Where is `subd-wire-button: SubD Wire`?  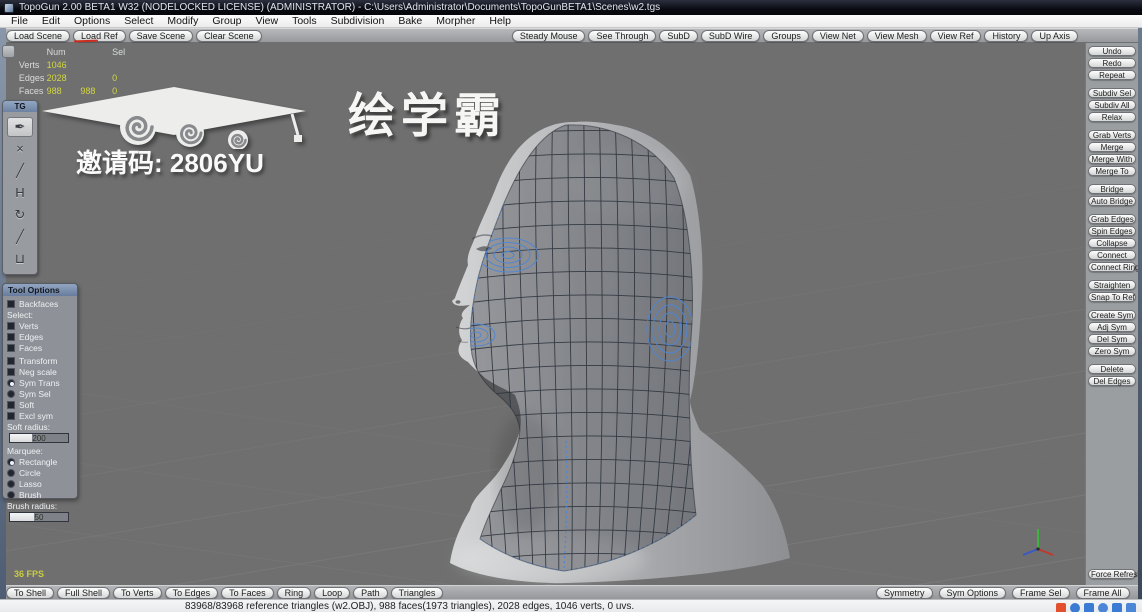 subd-wire-button: SubD Wire is located at coordinates (730, 35).